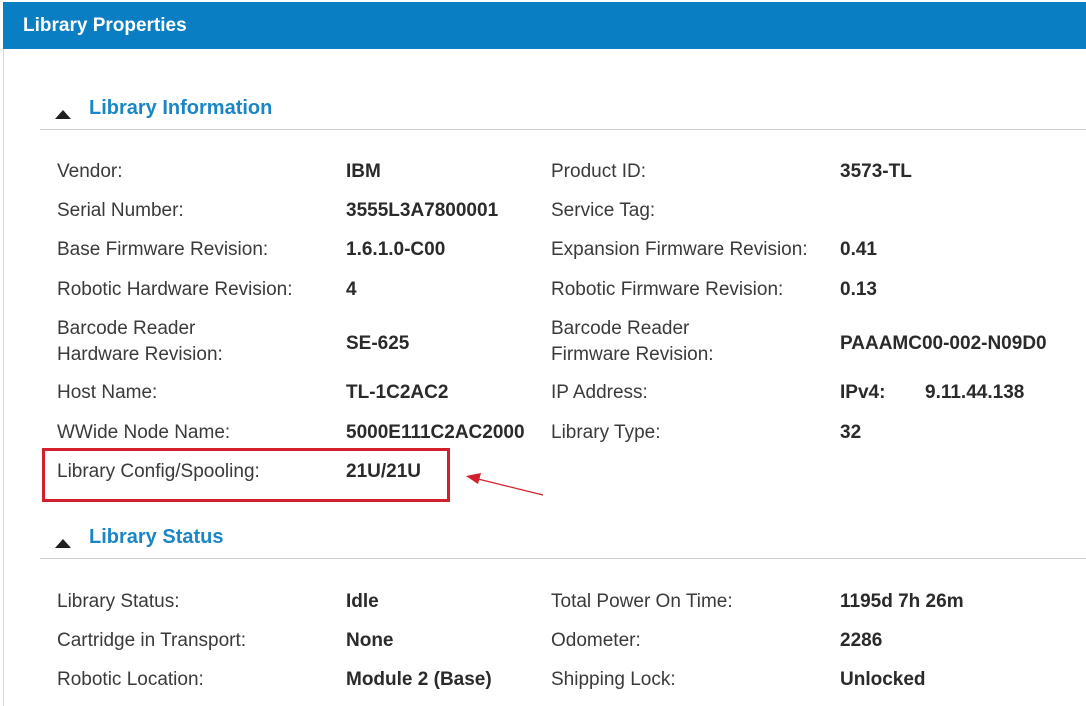 The height and width of the screenshot is (706, 1086). Describe the element at coordinates (419, 679) in the screenshot. I see `robotic-location-value: Module 2 (Base)` at that location.